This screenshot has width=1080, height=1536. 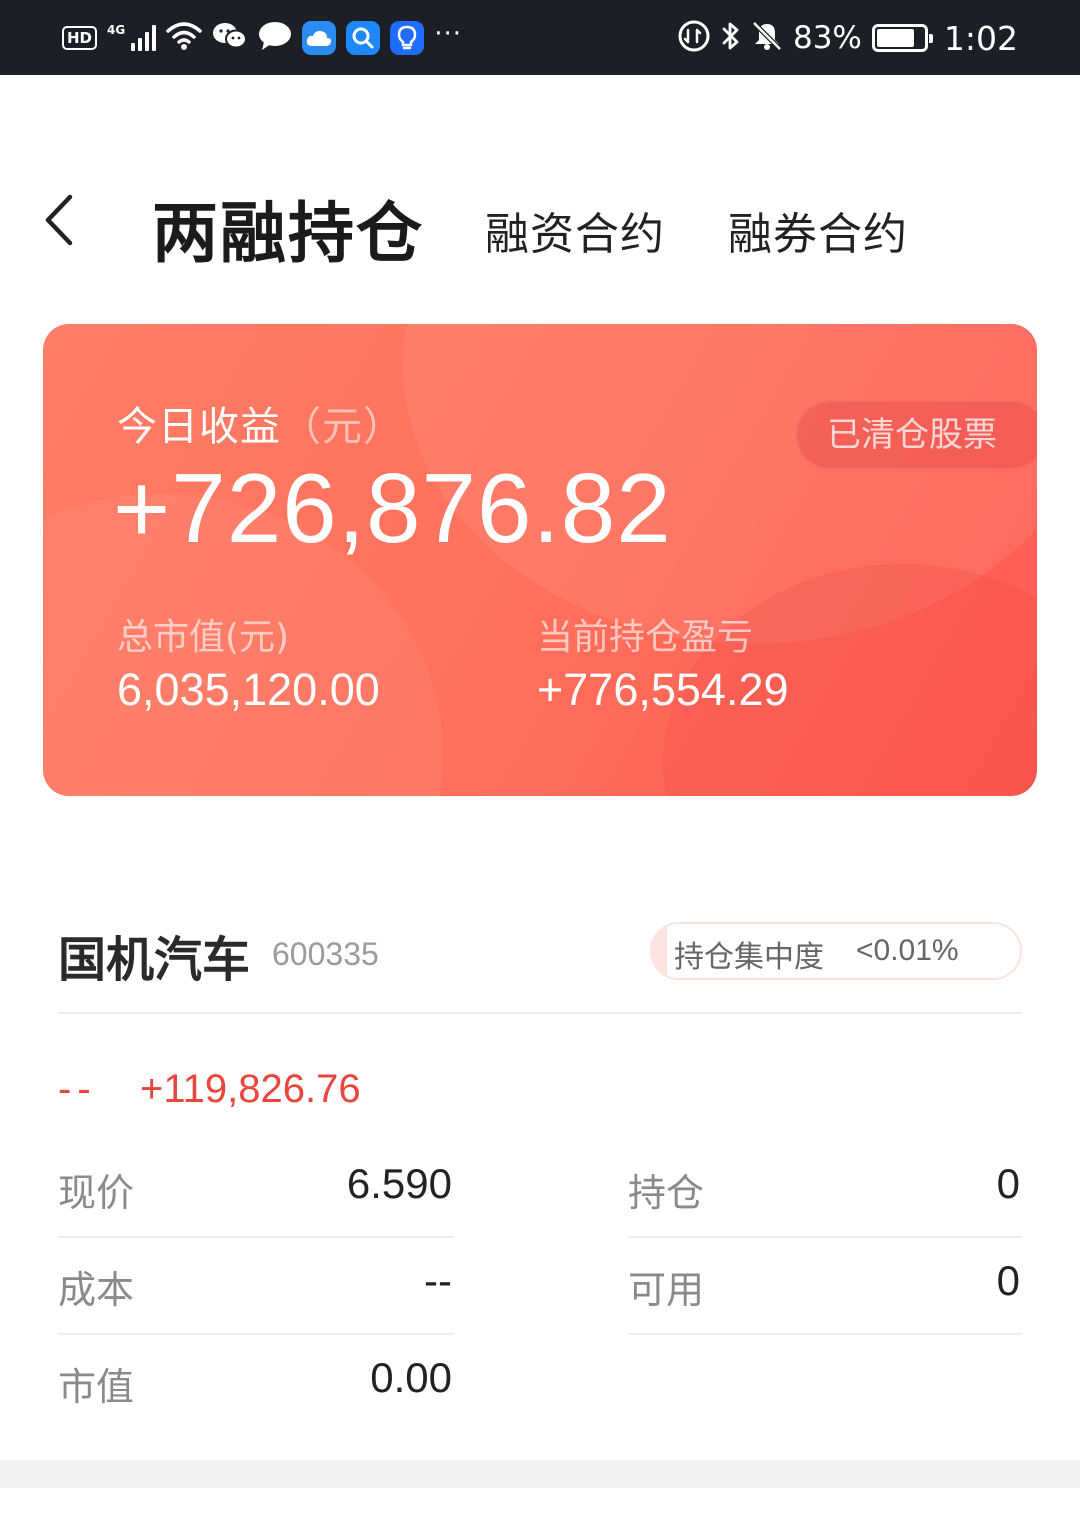 I want to click on field-position: 持仓 0, so click(x=825, y=1190).